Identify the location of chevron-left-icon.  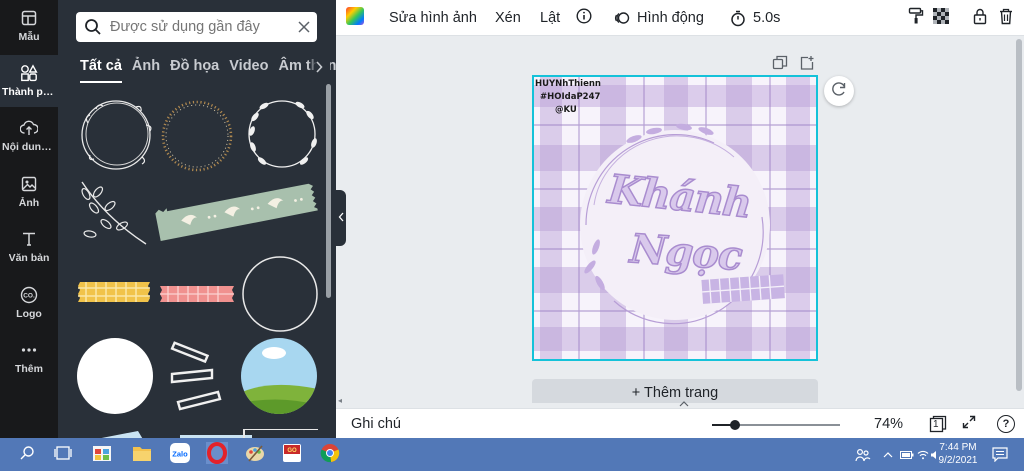
(341, 218).